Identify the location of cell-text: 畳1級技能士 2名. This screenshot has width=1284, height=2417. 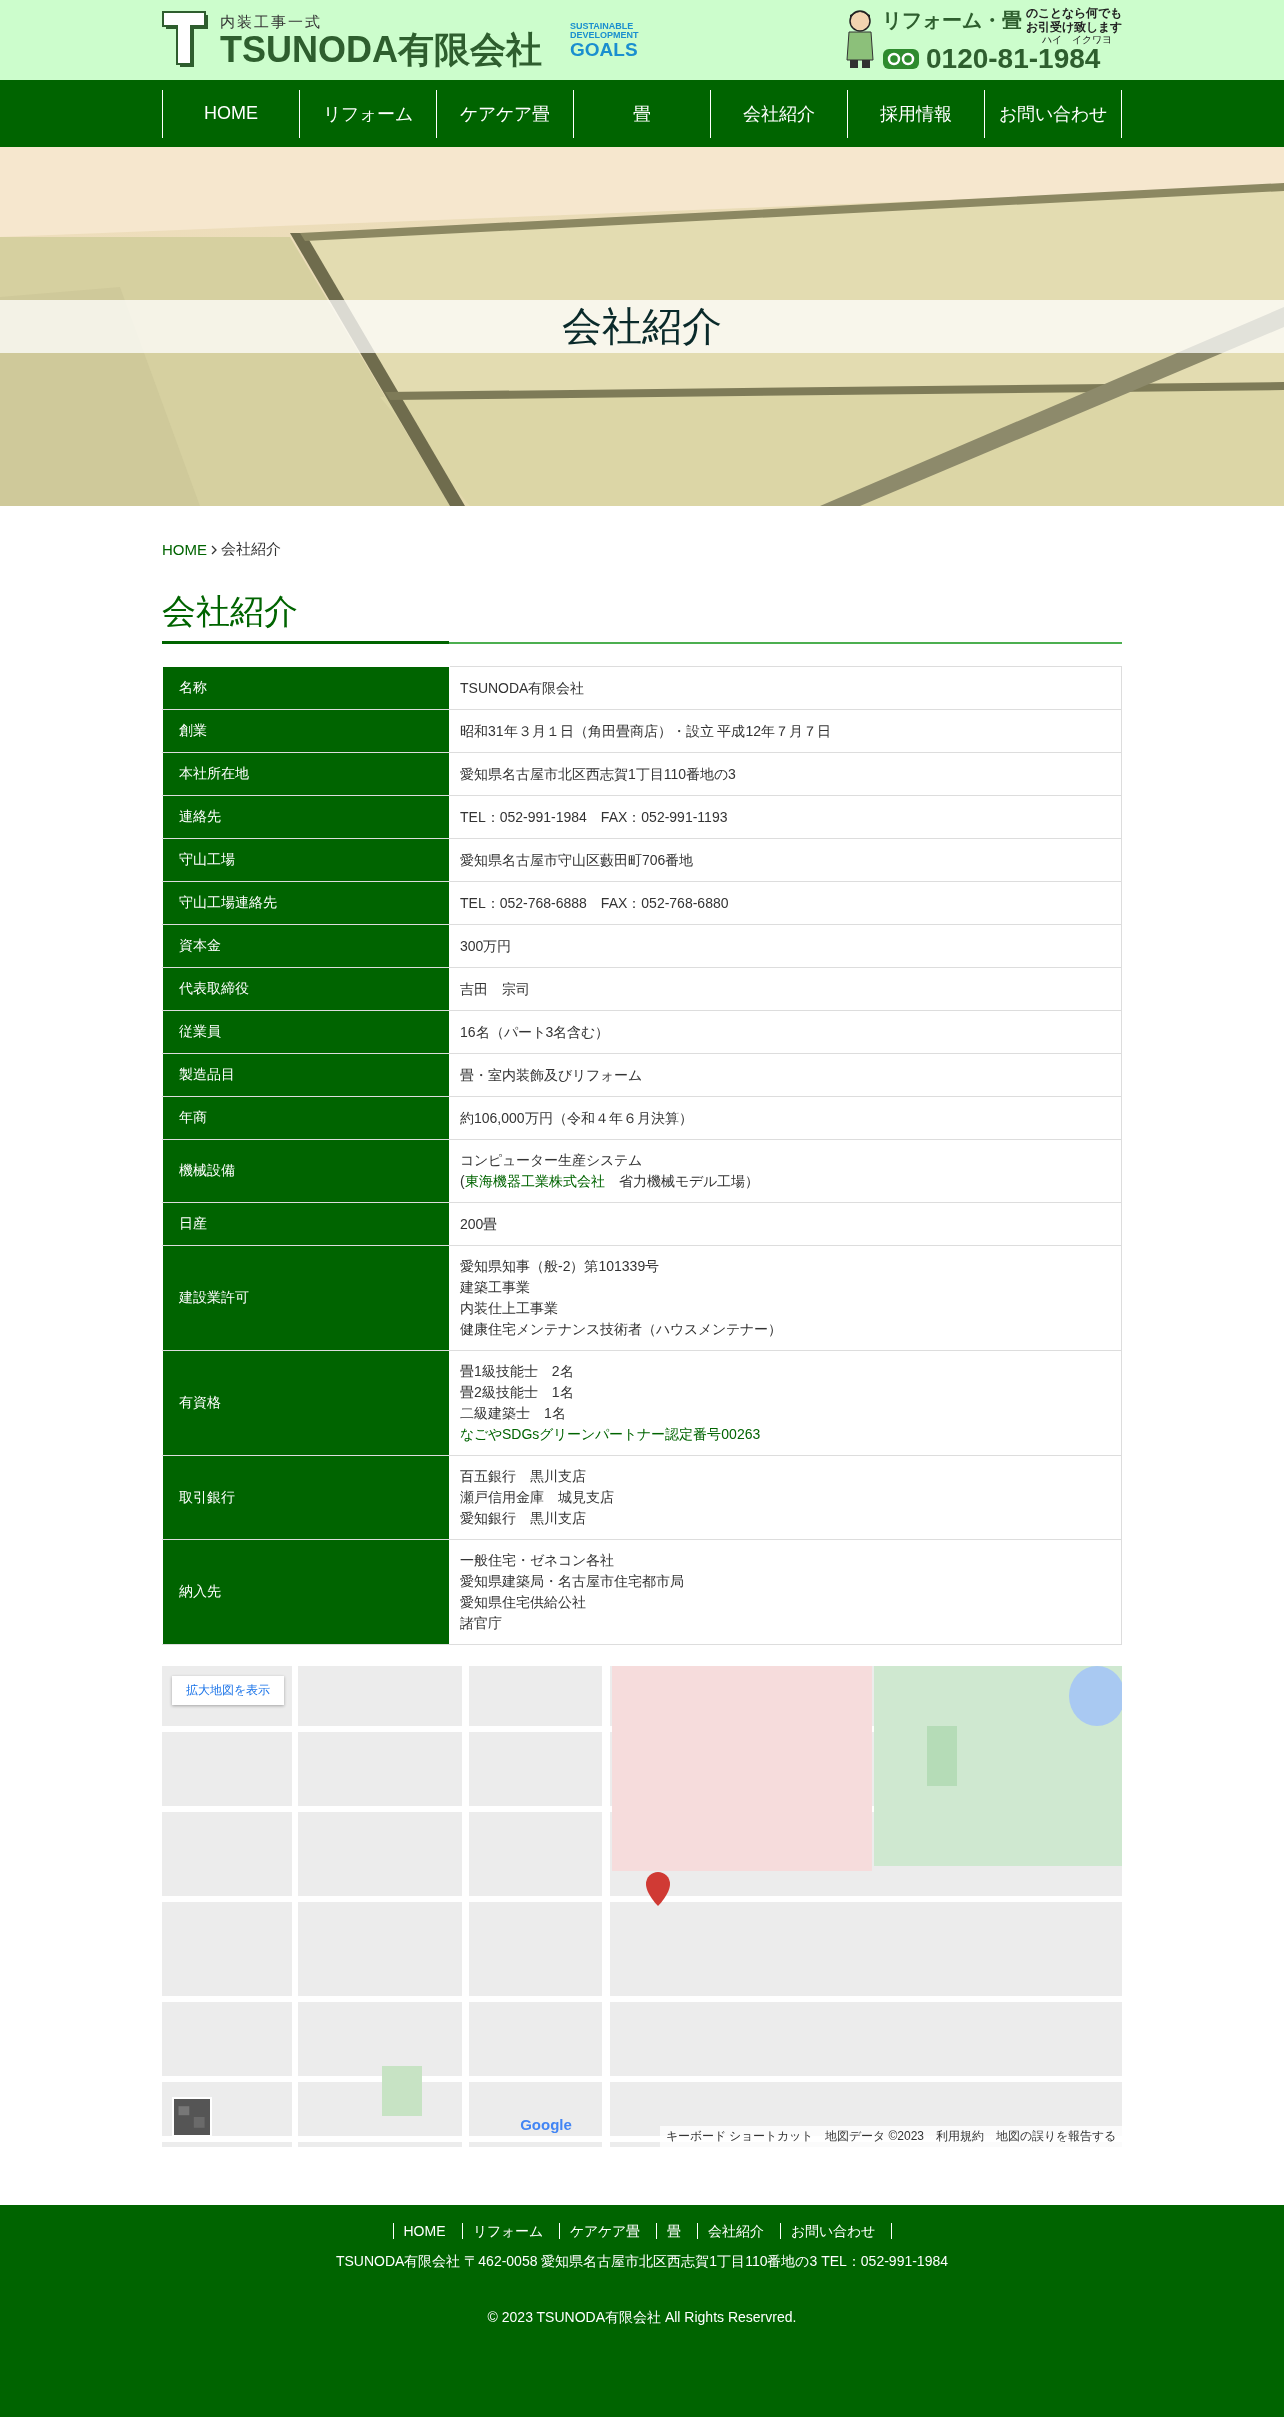
(517, 1371).